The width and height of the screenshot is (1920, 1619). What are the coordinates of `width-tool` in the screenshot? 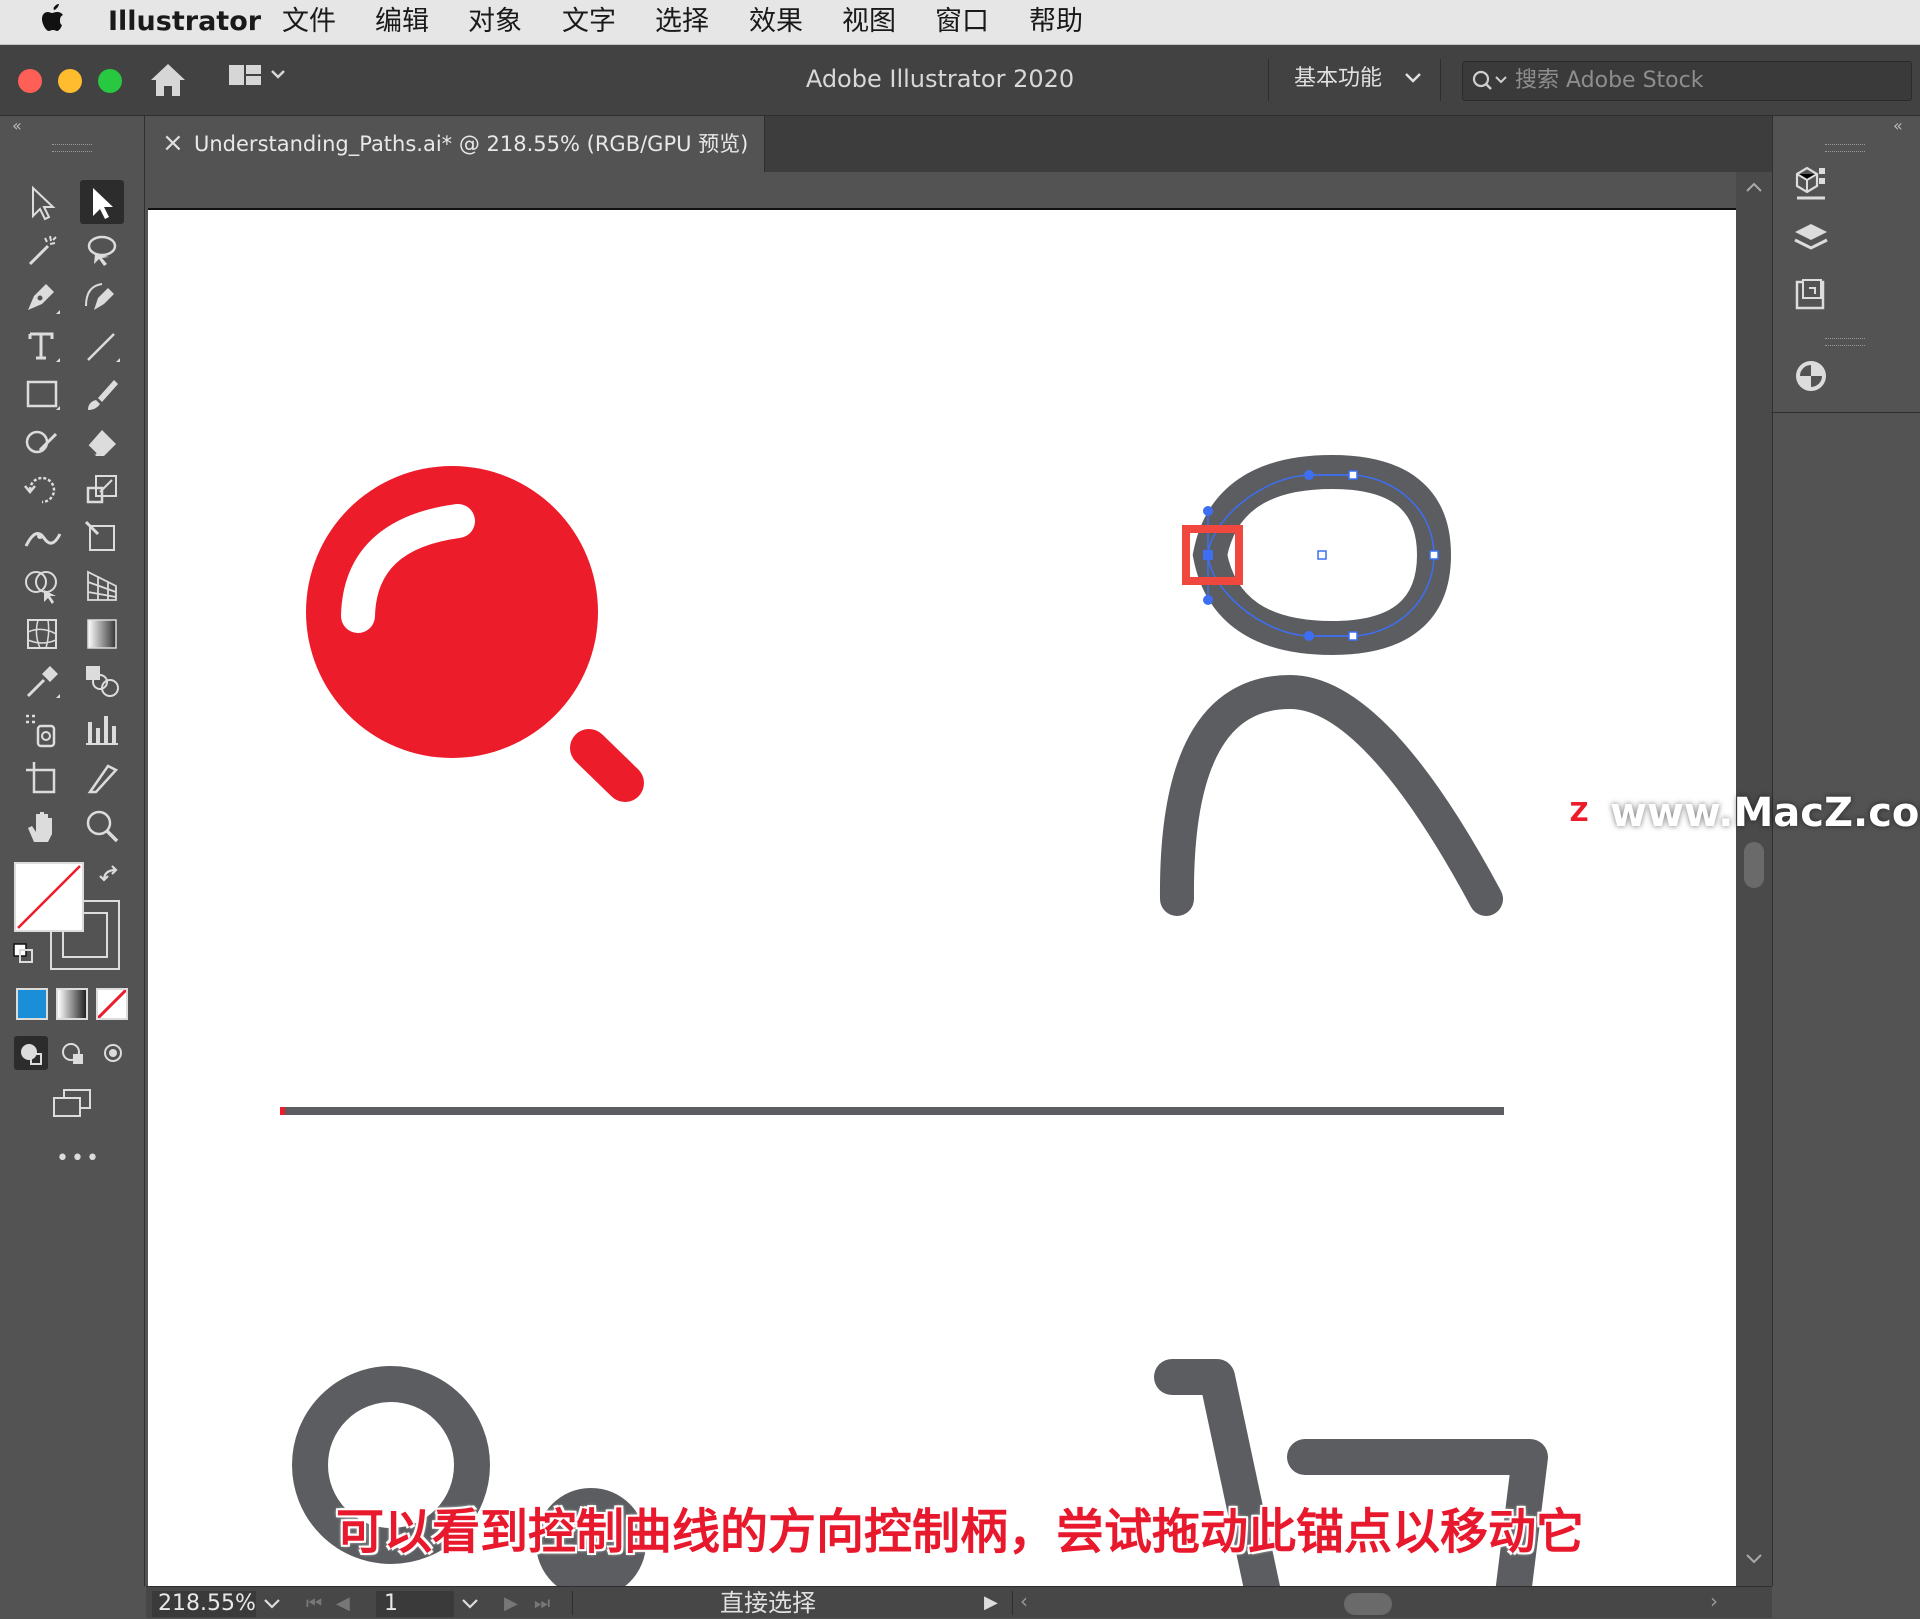 It's located at (42, 538).